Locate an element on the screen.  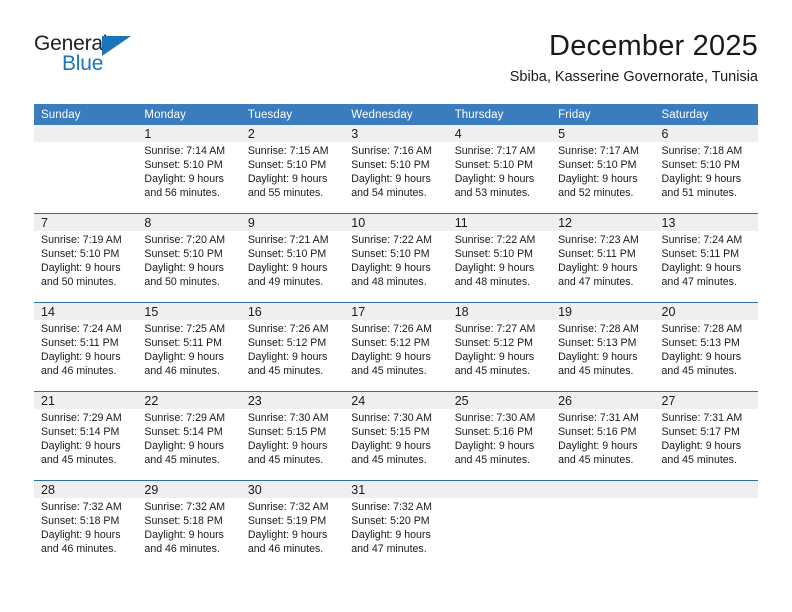
day-number: 13 is located at coordinates (706, 222).